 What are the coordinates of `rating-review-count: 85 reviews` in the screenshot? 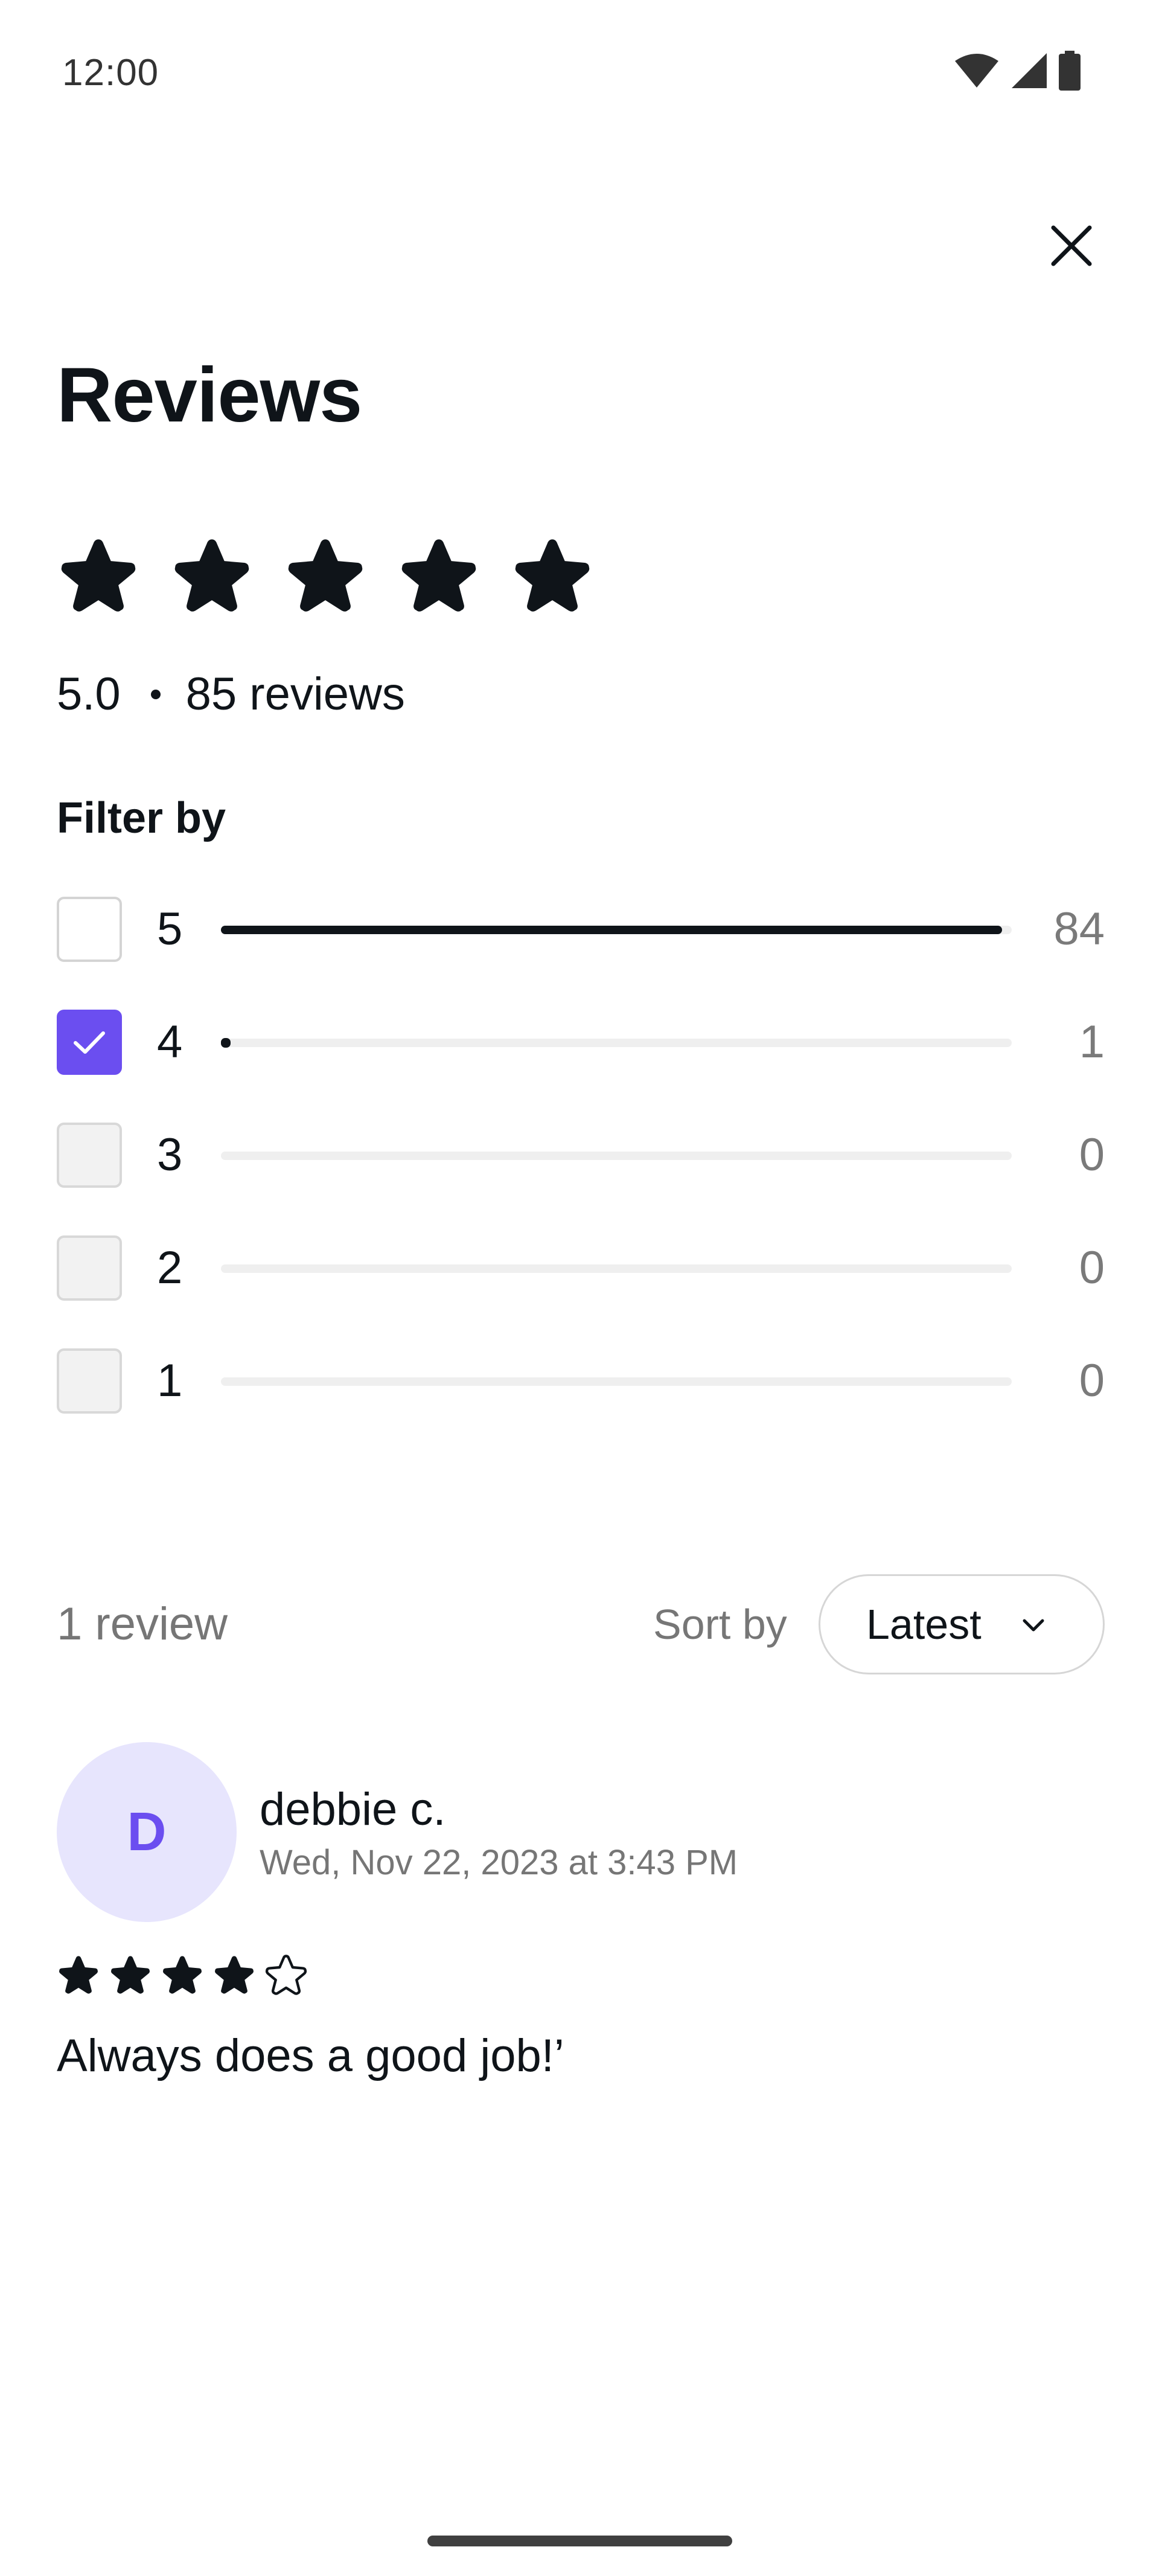 It's located at (295, 694).